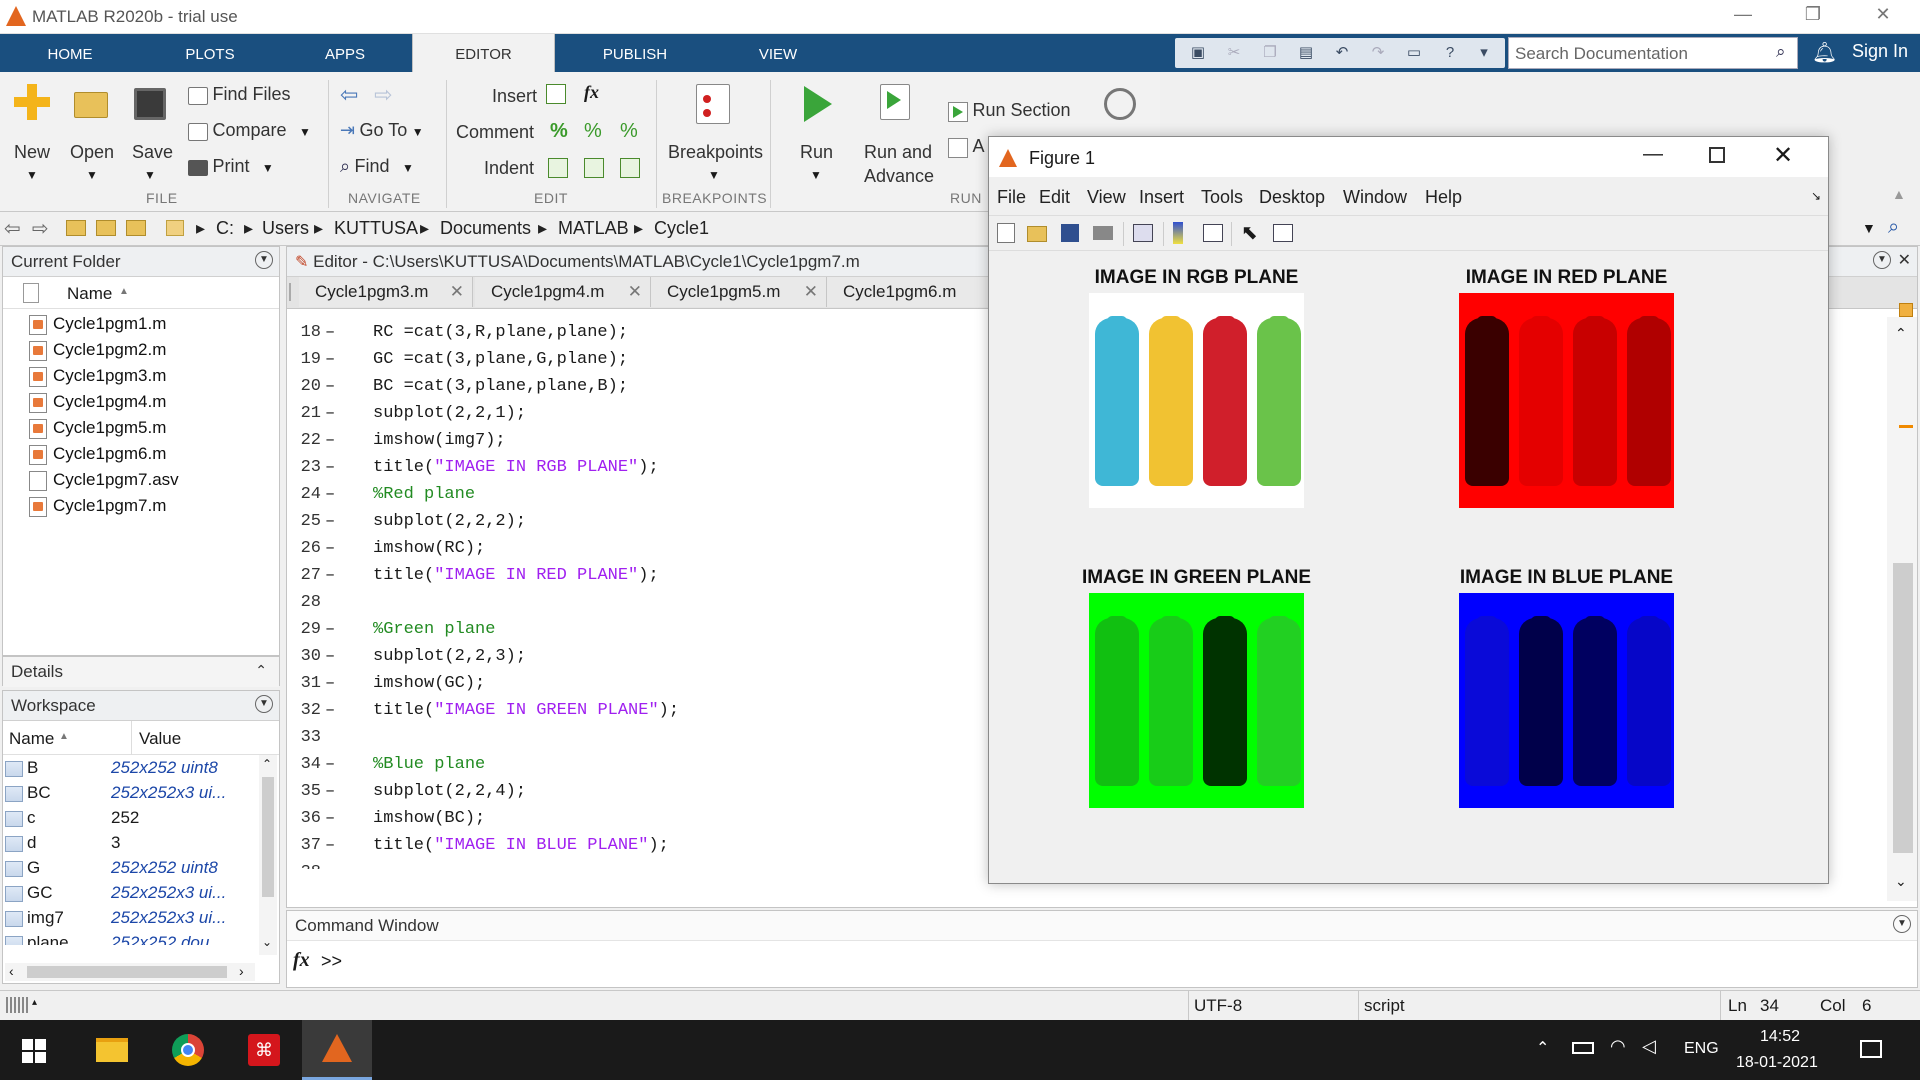 This screenshot has height=1080, width=1920. What do you see at coordinates (1785, 52) in the screenshot?
I see `search-icon: ⌕` at bounding box center [1785, 52].